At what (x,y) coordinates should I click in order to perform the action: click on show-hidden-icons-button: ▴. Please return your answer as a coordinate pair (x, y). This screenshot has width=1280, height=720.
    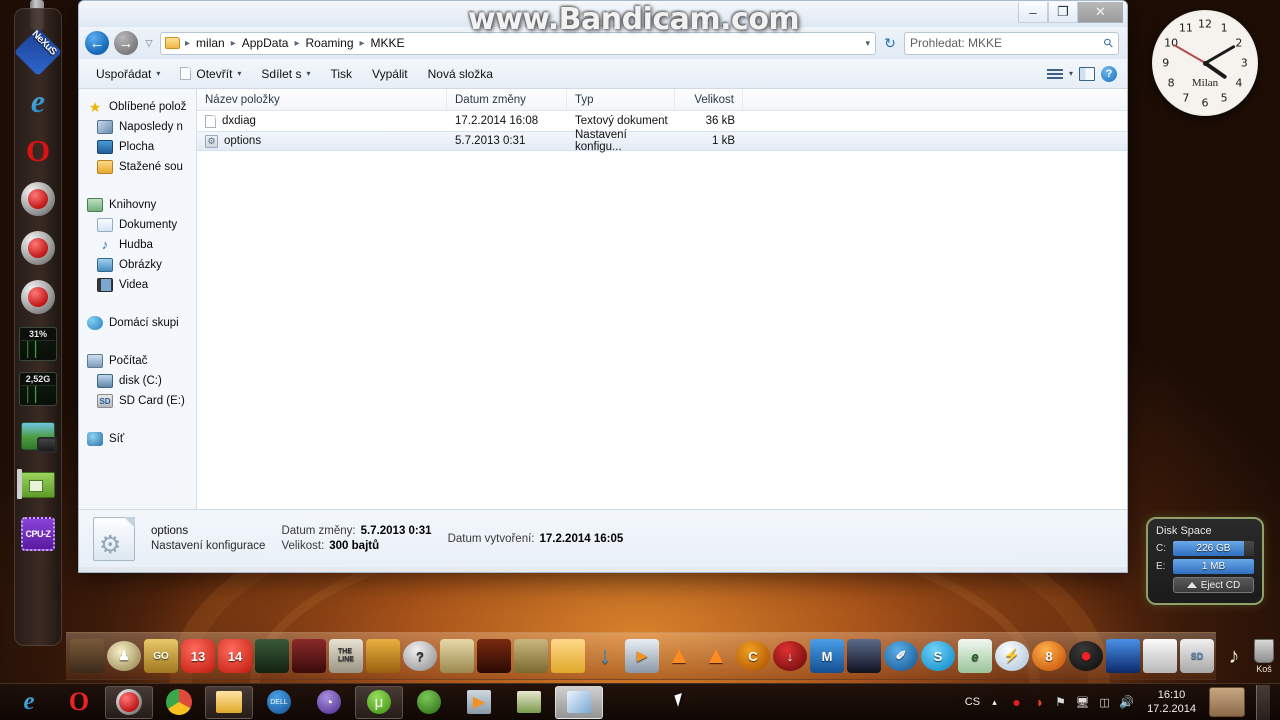
    Looking at the image, I should click on (994, 702).